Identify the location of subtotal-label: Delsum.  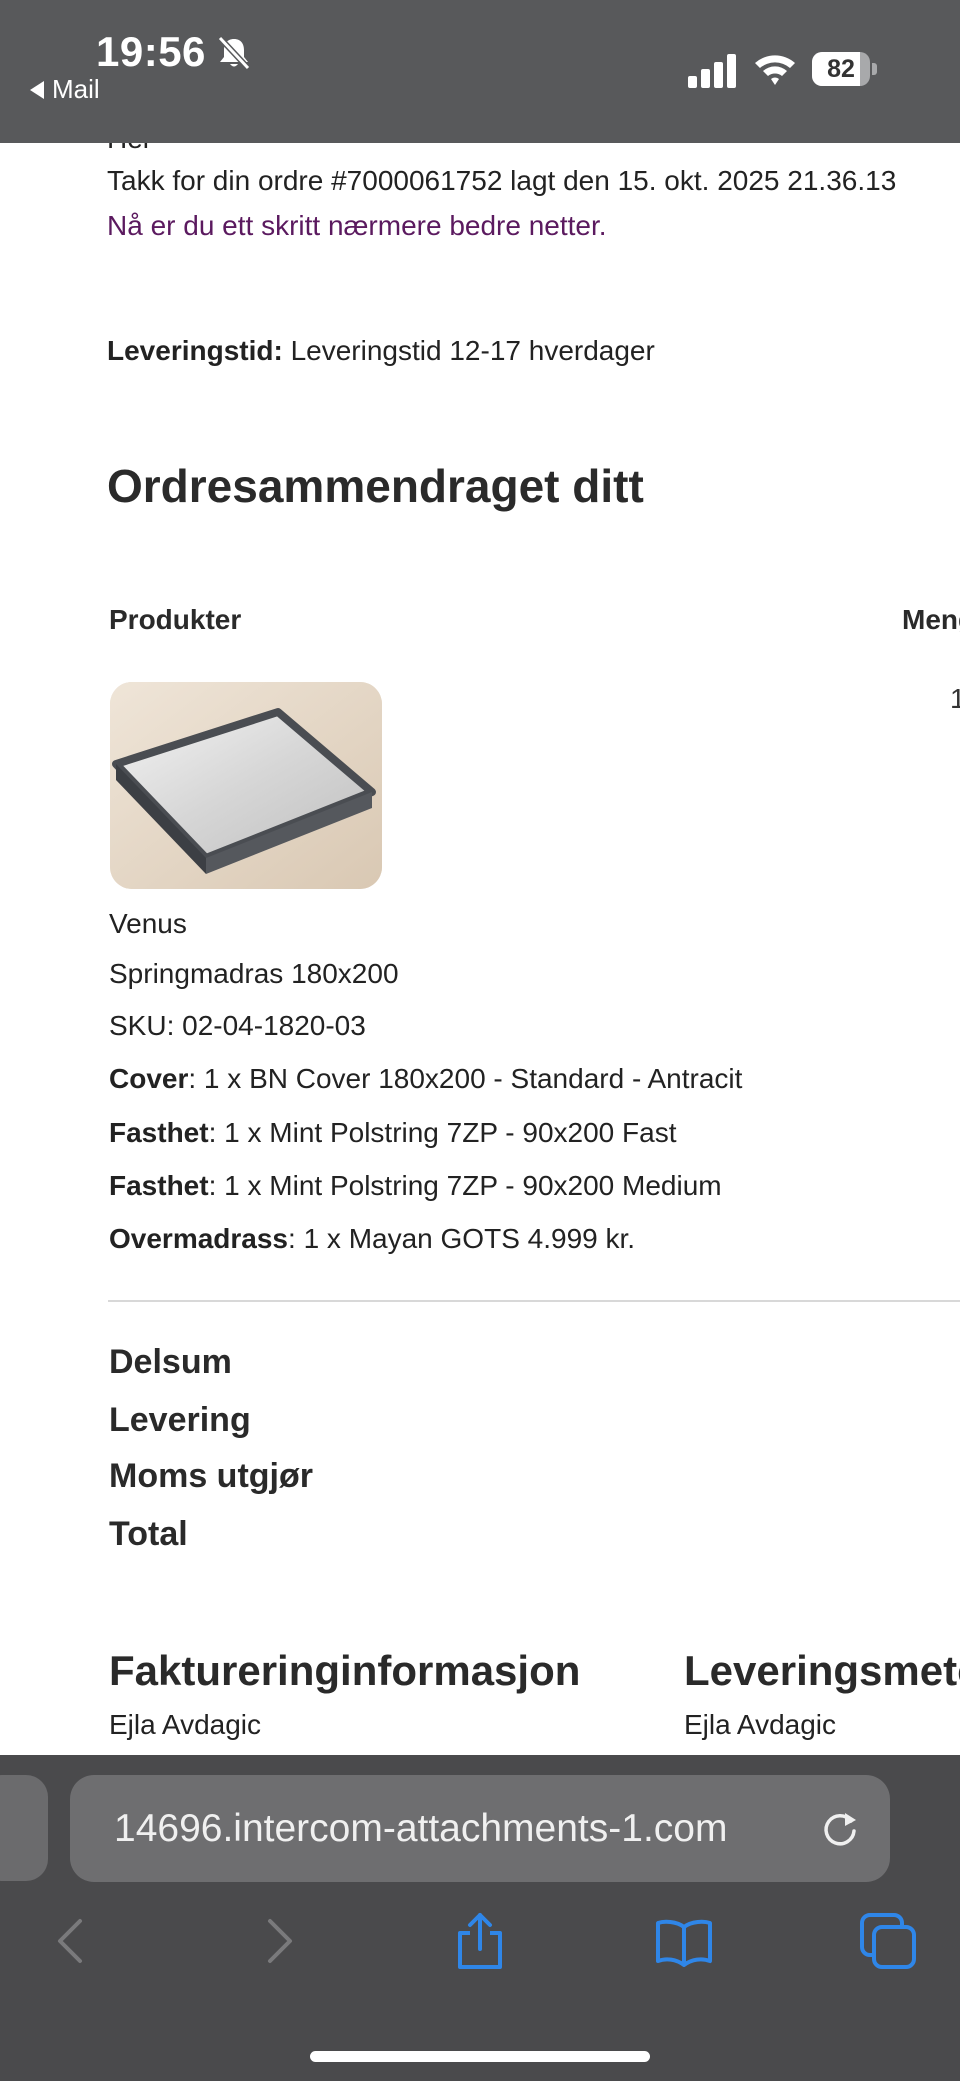
(170, 1362).